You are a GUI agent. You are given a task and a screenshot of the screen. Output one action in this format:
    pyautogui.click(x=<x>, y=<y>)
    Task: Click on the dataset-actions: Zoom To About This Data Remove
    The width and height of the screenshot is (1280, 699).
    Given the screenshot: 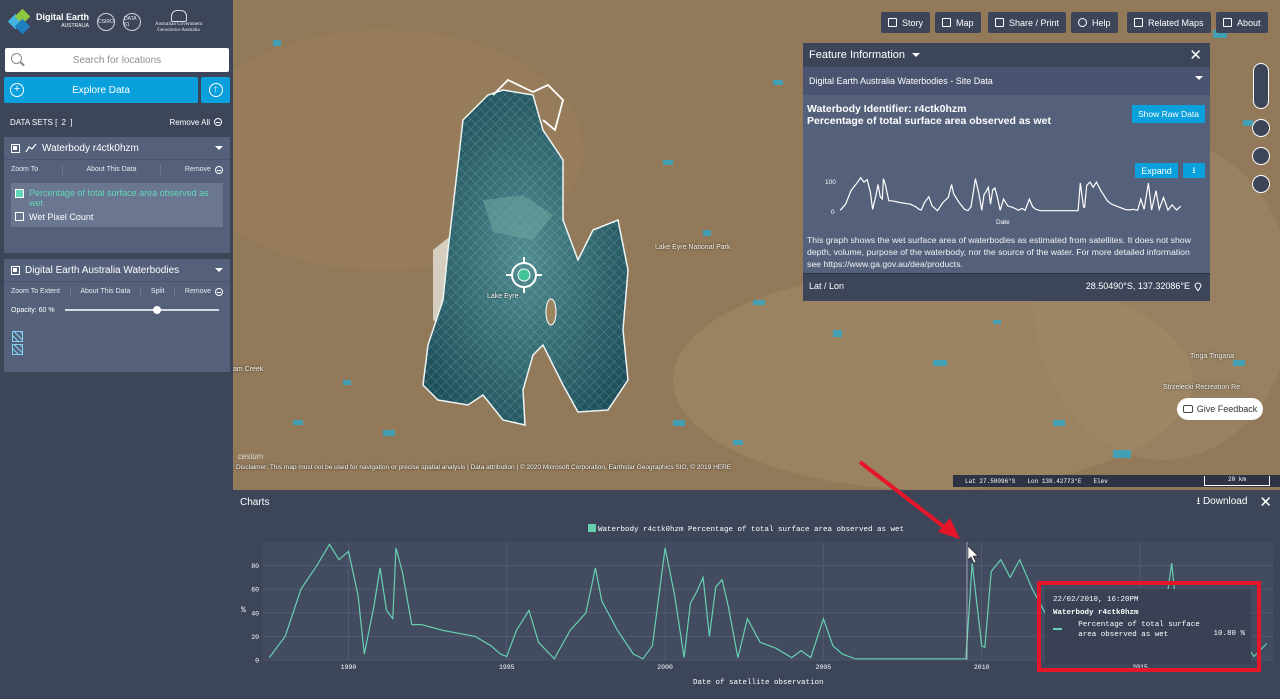 What is the action you would take?
    pyautogui.click(x=117, y=169)
    